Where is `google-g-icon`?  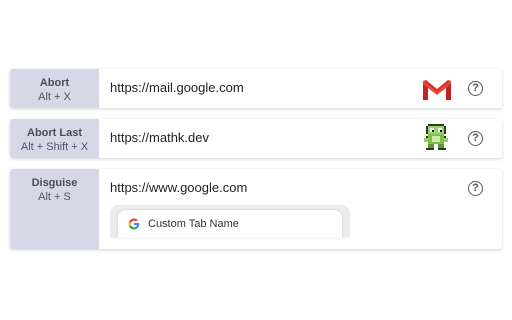
google-g-icon is located at coordinates (134, 224).